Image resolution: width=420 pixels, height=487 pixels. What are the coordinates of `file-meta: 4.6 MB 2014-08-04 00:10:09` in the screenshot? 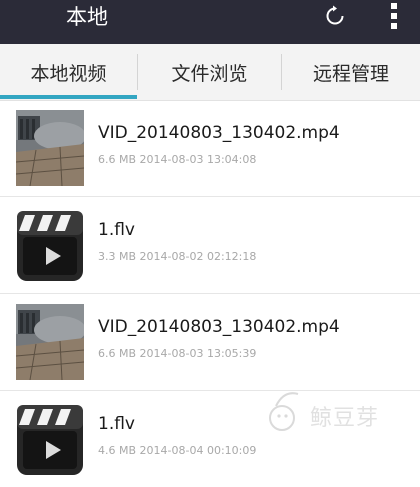 It's located at (177, 450).